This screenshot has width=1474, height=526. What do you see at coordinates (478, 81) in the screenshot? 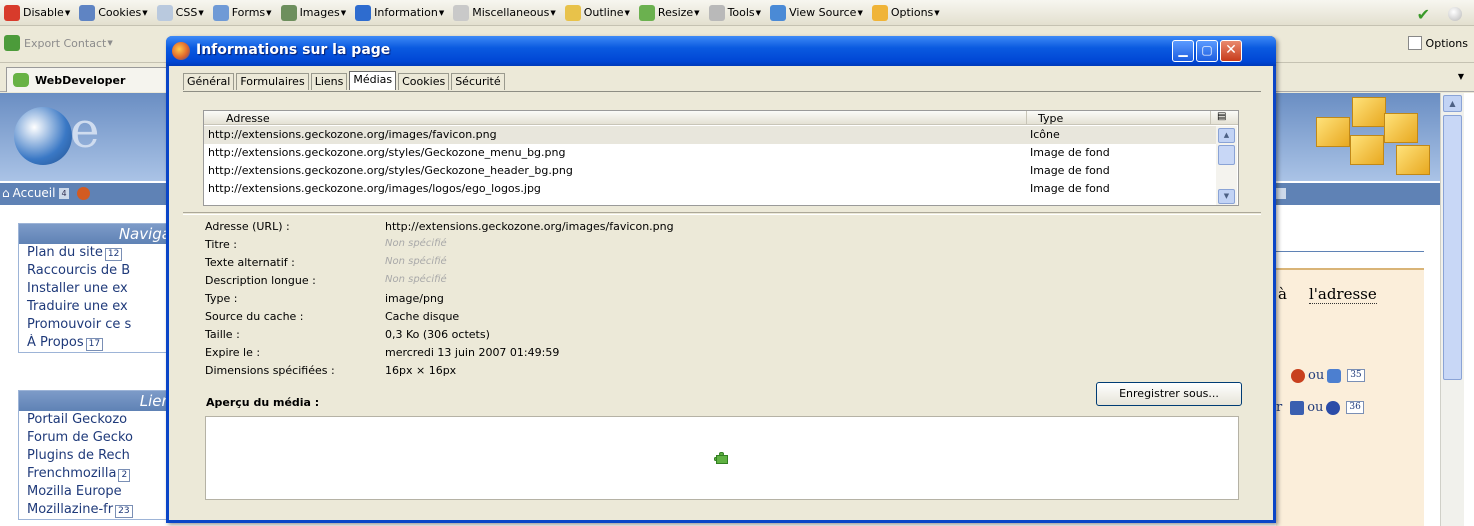
I see `tab-securite: Sécurité` at bounding box center [478, 81].